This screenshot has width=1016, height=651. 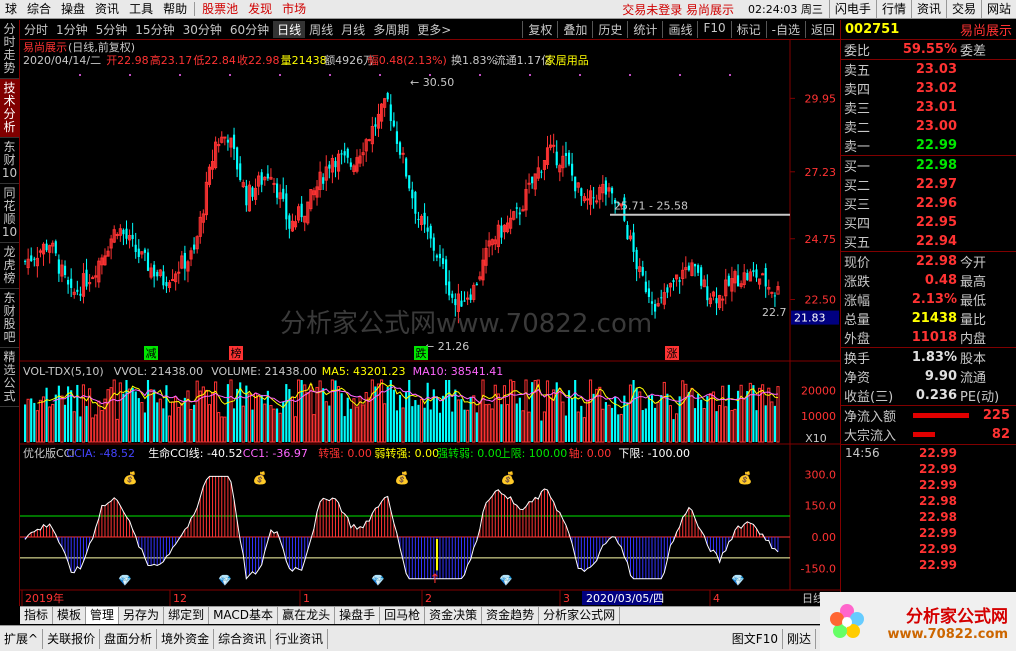 What do you see at coordinates (353, 29) in the screenshot?
I see `period-tab-8: 月线` at bounding box center [353, 29].